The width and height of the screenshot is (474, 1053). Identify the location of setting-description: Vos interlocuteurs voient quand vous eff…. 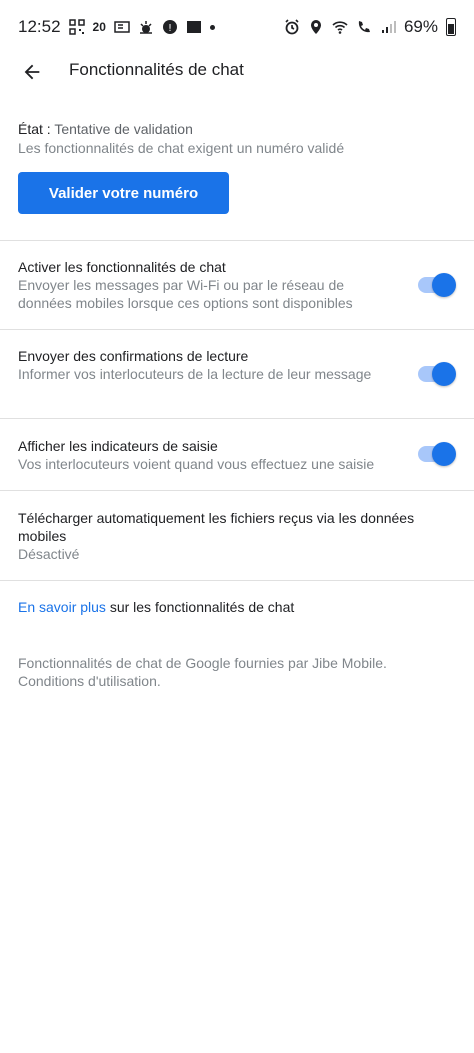
(196, 464).